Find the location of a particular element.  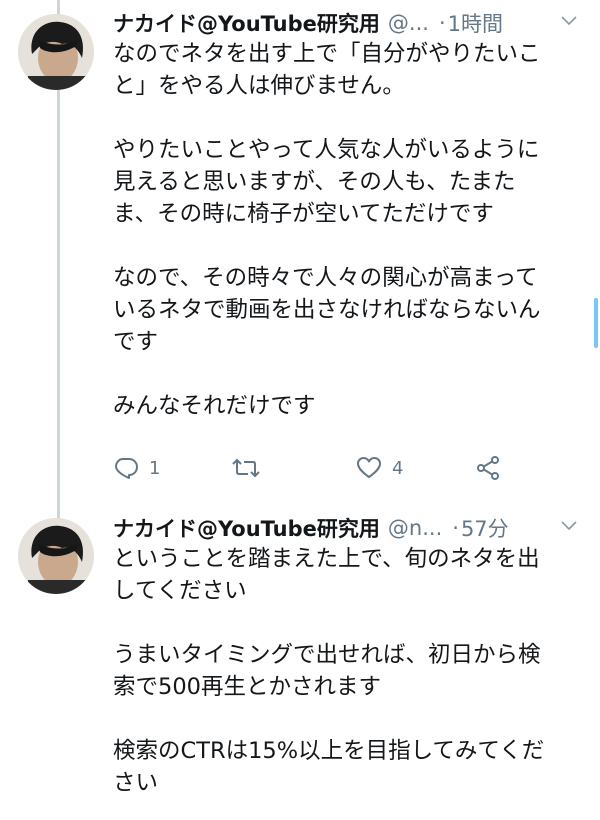

share-icon is located at coordinates (488, 468).